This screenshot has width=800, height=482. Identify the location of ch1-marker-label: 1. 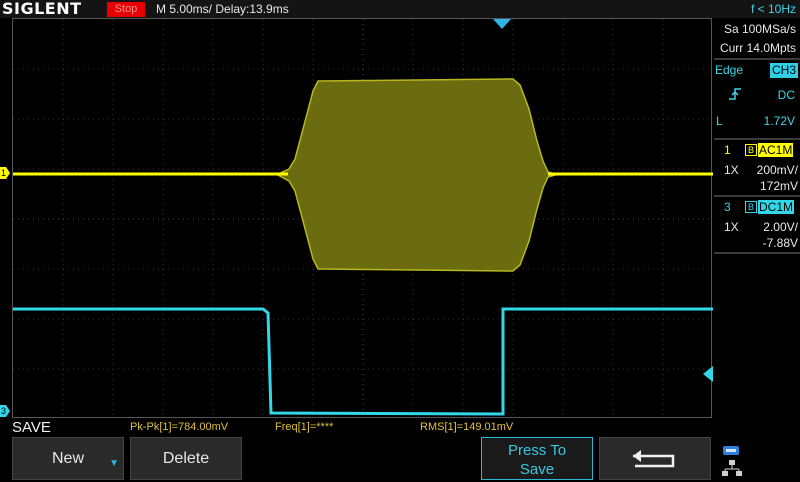
(4, 173).